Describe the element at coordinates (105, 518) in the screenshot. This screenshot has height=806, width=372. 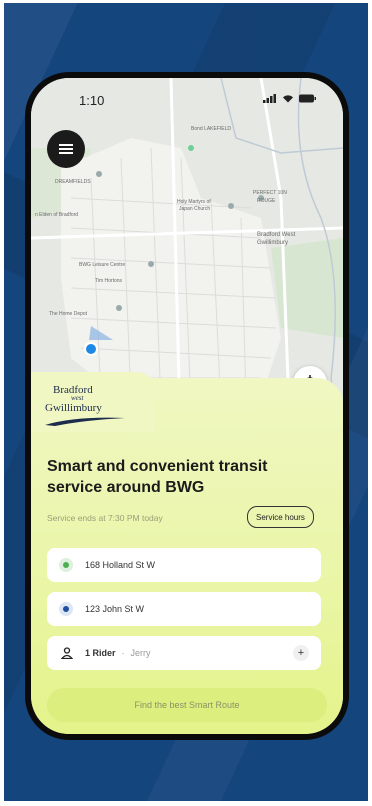
I see `service-end-time: Service ends at 7:30 PM today` at that location.